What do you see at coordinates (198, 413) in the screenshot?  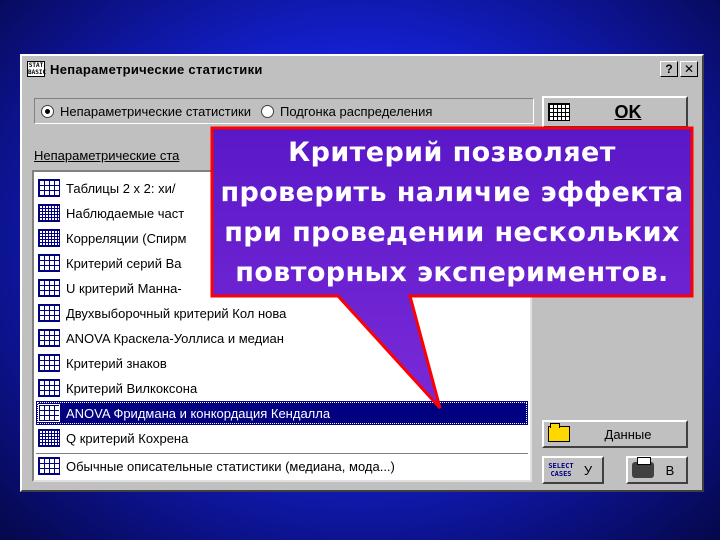 I see `list-item-label: ANOVA Фридмана и конкордация Кендалла` at bounding box center [198, 413].